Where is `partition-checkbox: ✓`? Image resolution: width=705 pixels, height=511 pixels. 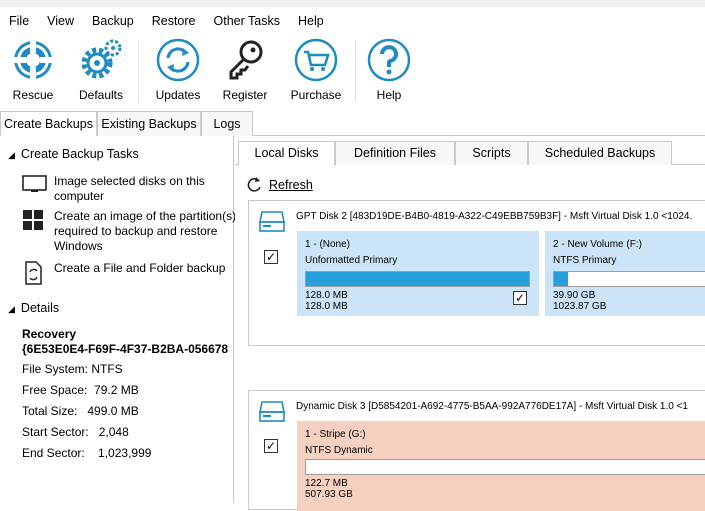
partition-checkbox: ✓ is located at coordinates (520, 298).